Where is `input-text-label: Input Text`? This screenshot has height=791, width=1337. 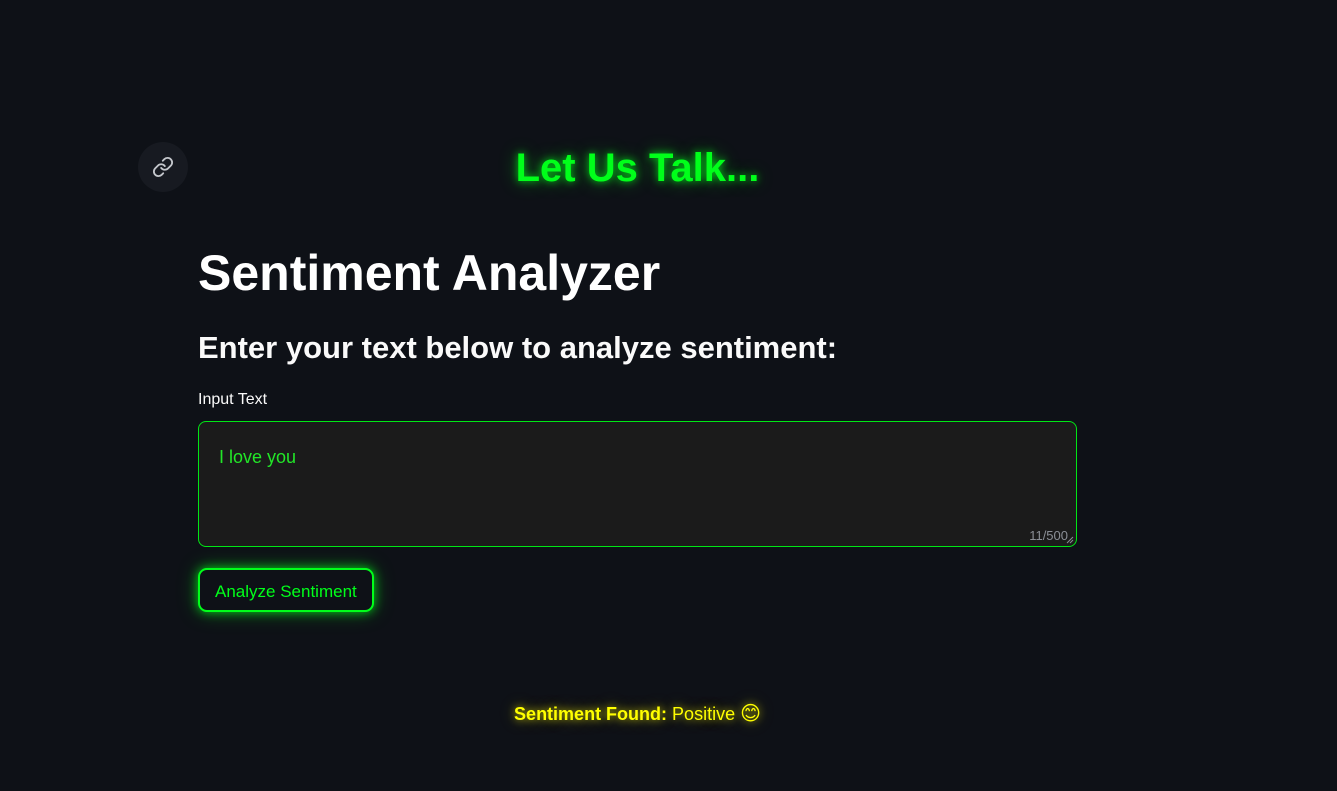 input-text-label: Input Text is located at coordinates (233, 399).